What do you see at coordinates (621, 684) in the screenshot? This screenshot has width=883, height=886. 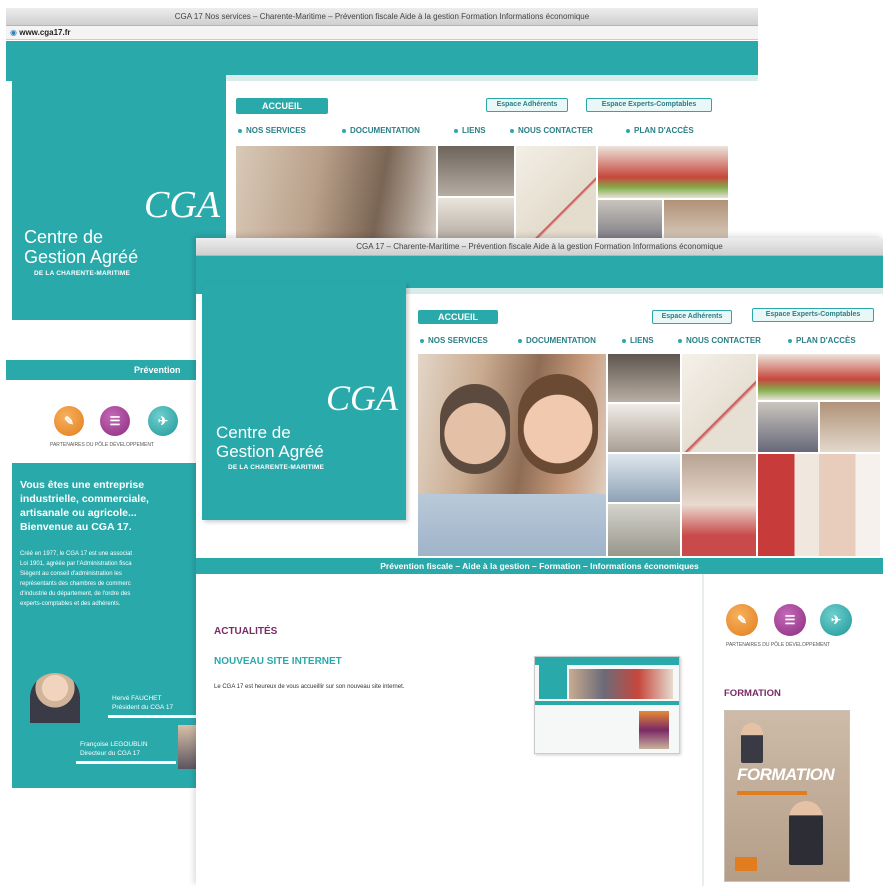 I see `thumbnail-collage` at bounding box center [621, 684].